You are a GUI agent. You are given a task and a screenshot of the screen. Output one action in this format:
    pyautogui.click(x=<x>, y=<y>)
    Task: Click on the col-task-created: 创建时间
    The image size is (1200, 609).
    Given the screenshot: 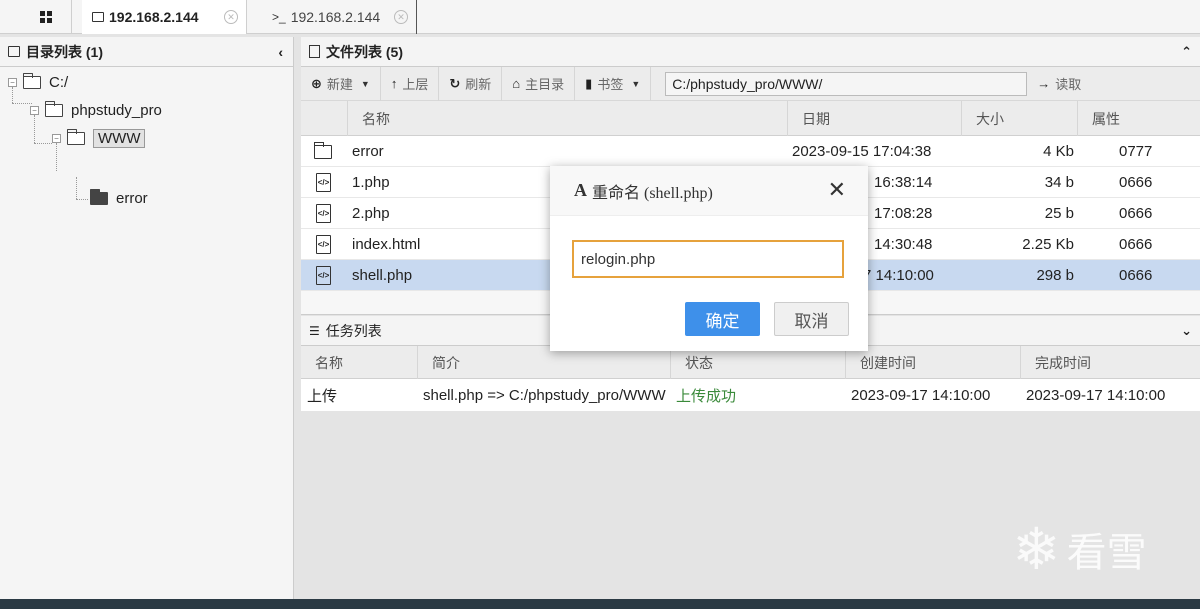 What is the action you would take?
    pyautogui.click(x=932, y=362)
    